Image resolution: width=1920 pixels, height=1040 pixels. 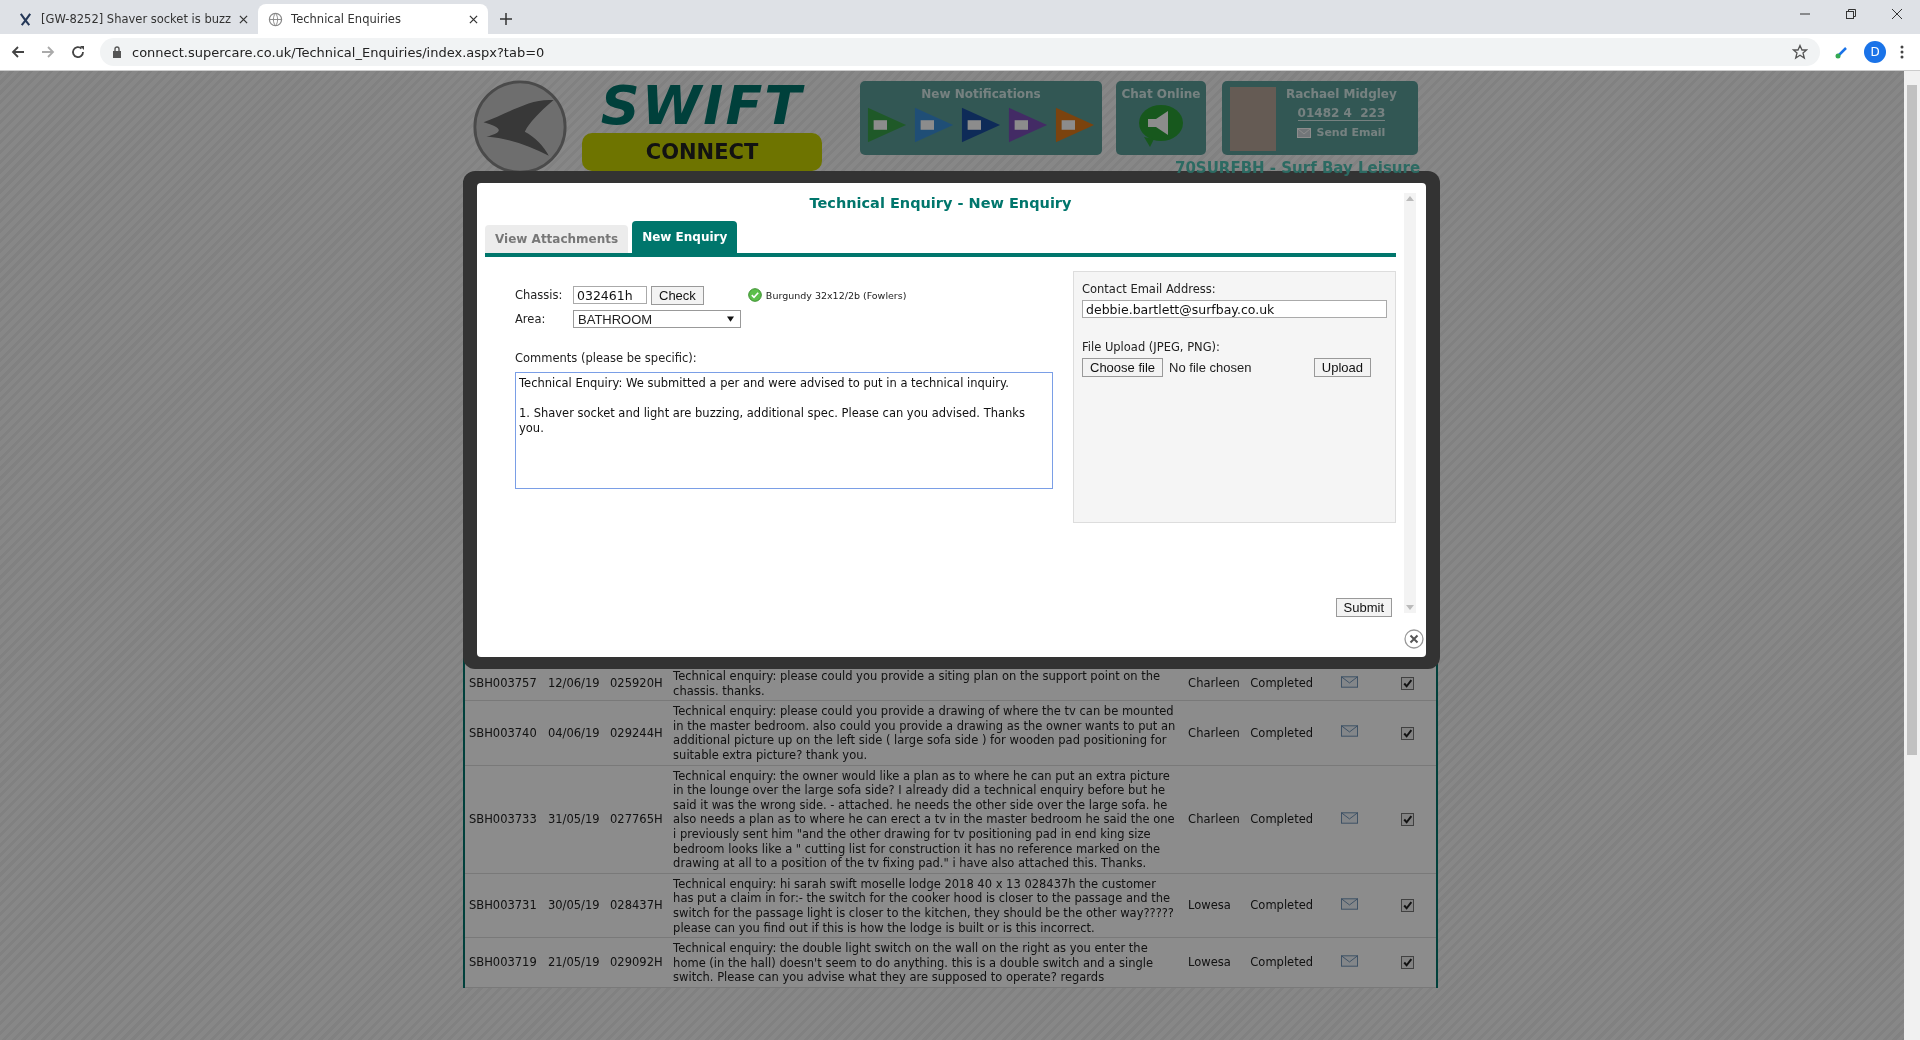 I want to click on megaphone-icon, so click(x=1161, y=125).